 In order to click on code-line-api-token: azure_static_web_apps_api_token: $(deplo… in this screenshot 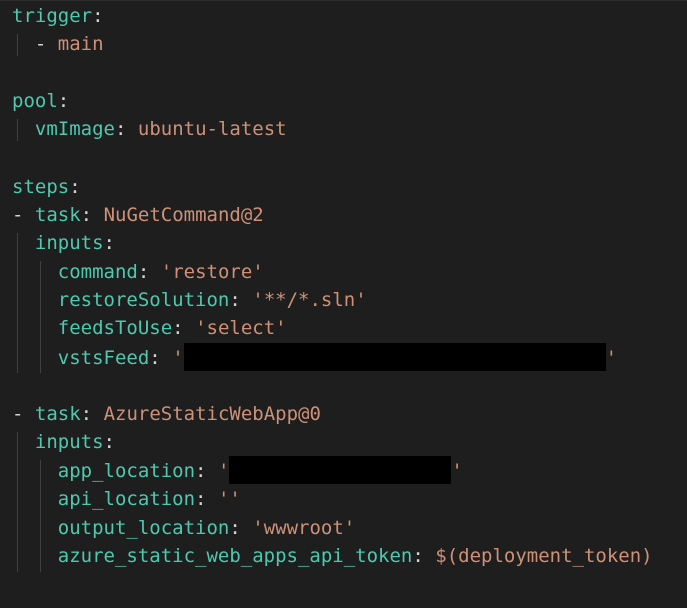, I will do `click(355, 556)`.